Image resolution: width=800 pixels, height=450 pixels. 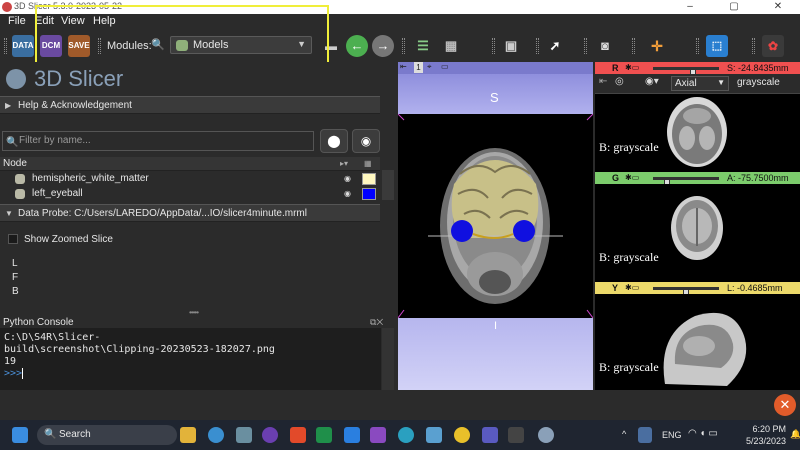 What do you see at coordinates (104, 21) in the screenshot?
I see `menu-help: Help` at bounding box center [104, 21].